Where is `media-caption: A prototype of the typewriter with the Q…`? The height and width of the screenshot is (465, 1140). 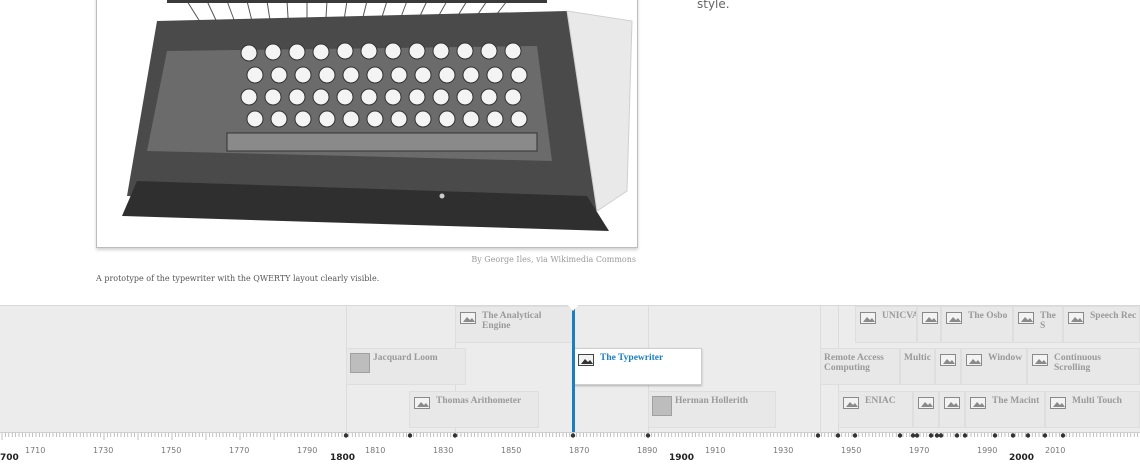 media-caption: A prototype of the typewriter with the Q… is located at coordinates (238, 278).